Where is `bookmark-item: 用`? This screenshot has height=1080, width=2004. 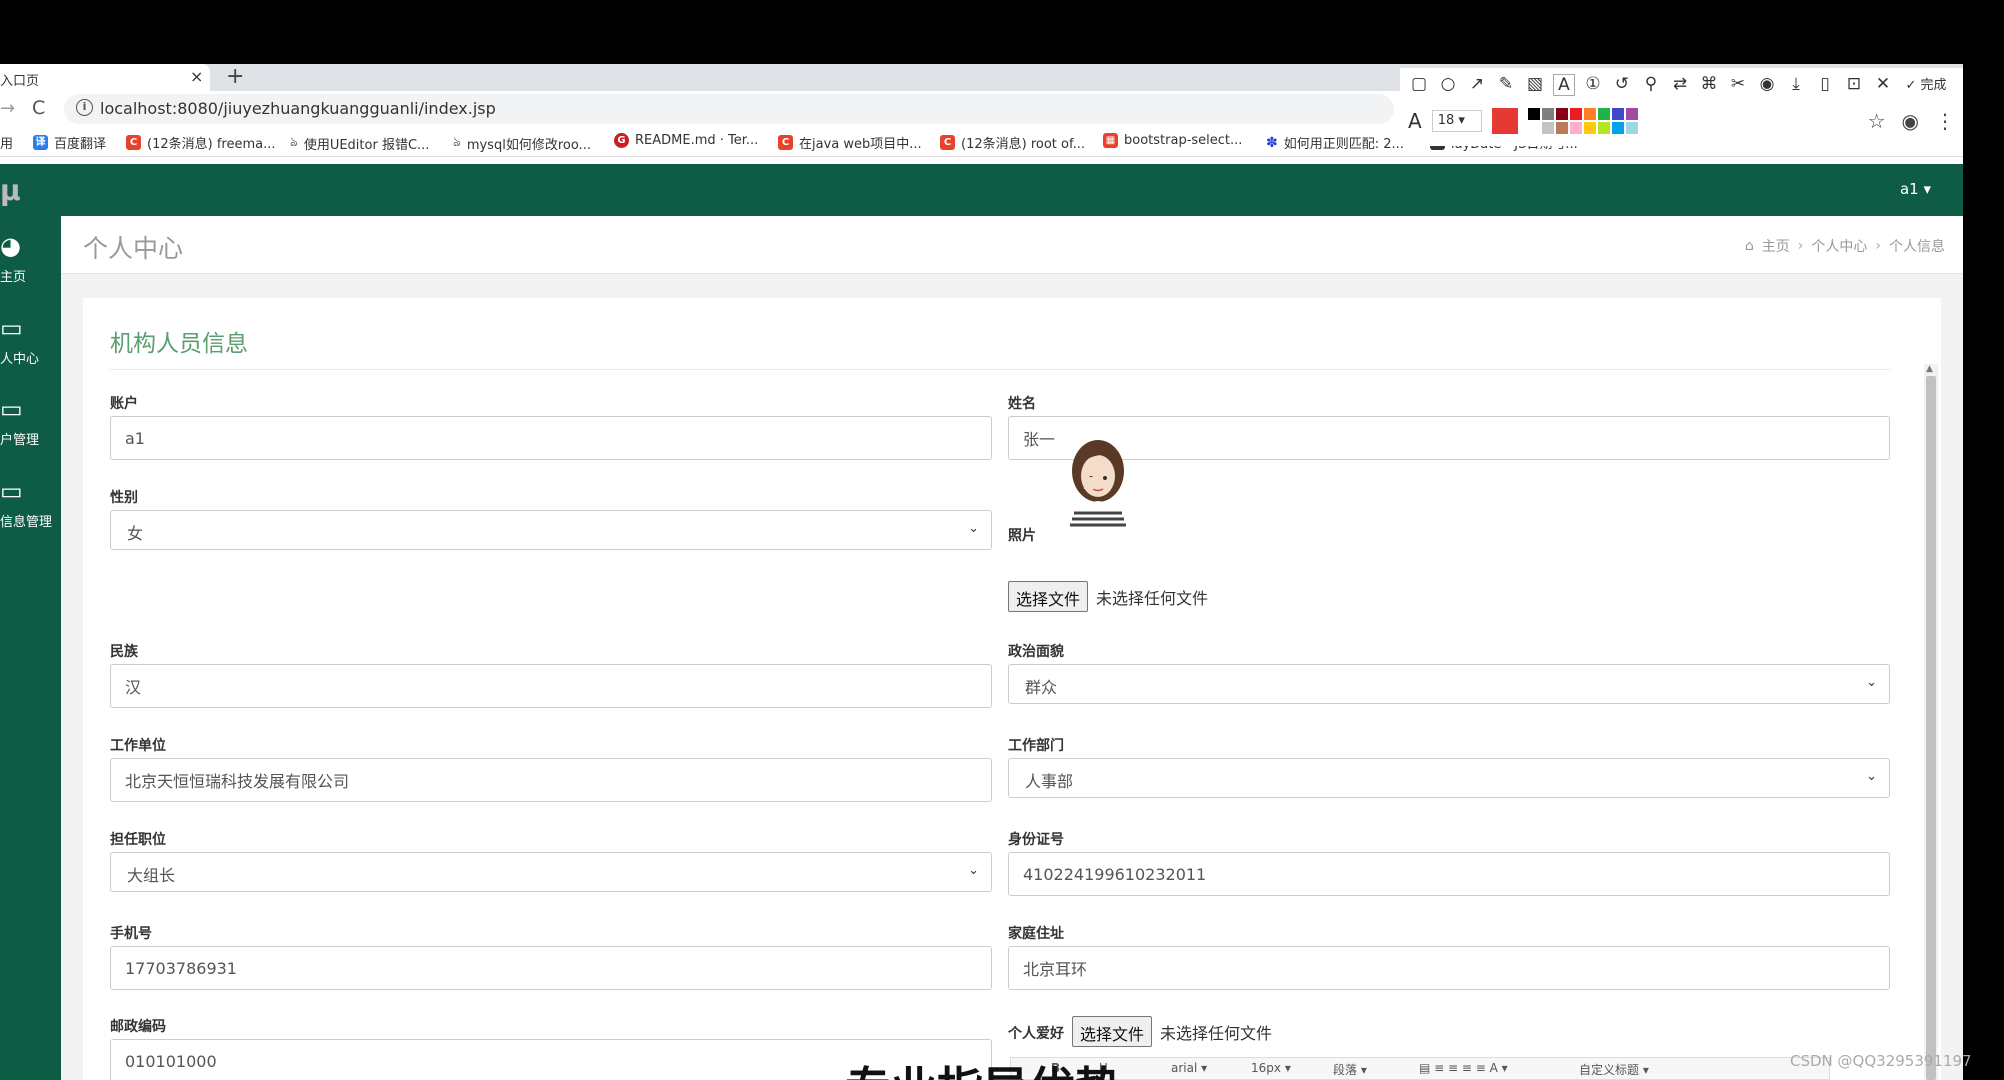
bookmark-item: 用 is located at coordinates (6, 142).